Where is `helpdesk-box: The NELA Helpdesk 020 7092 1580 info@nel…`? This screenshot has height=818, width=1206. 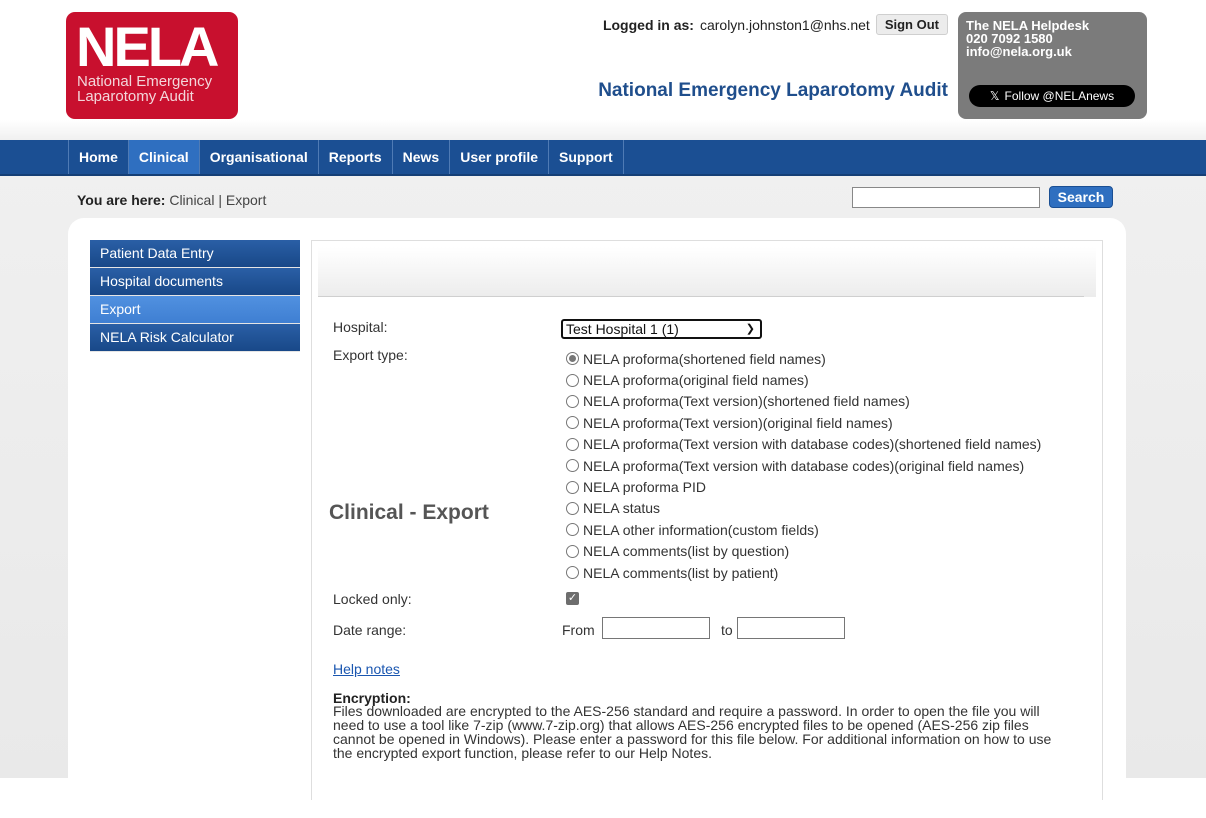 helpdesk-box: The NELA Helpdesk 020 7092 1580 info@nel… is located at coordinates (1052, 65).